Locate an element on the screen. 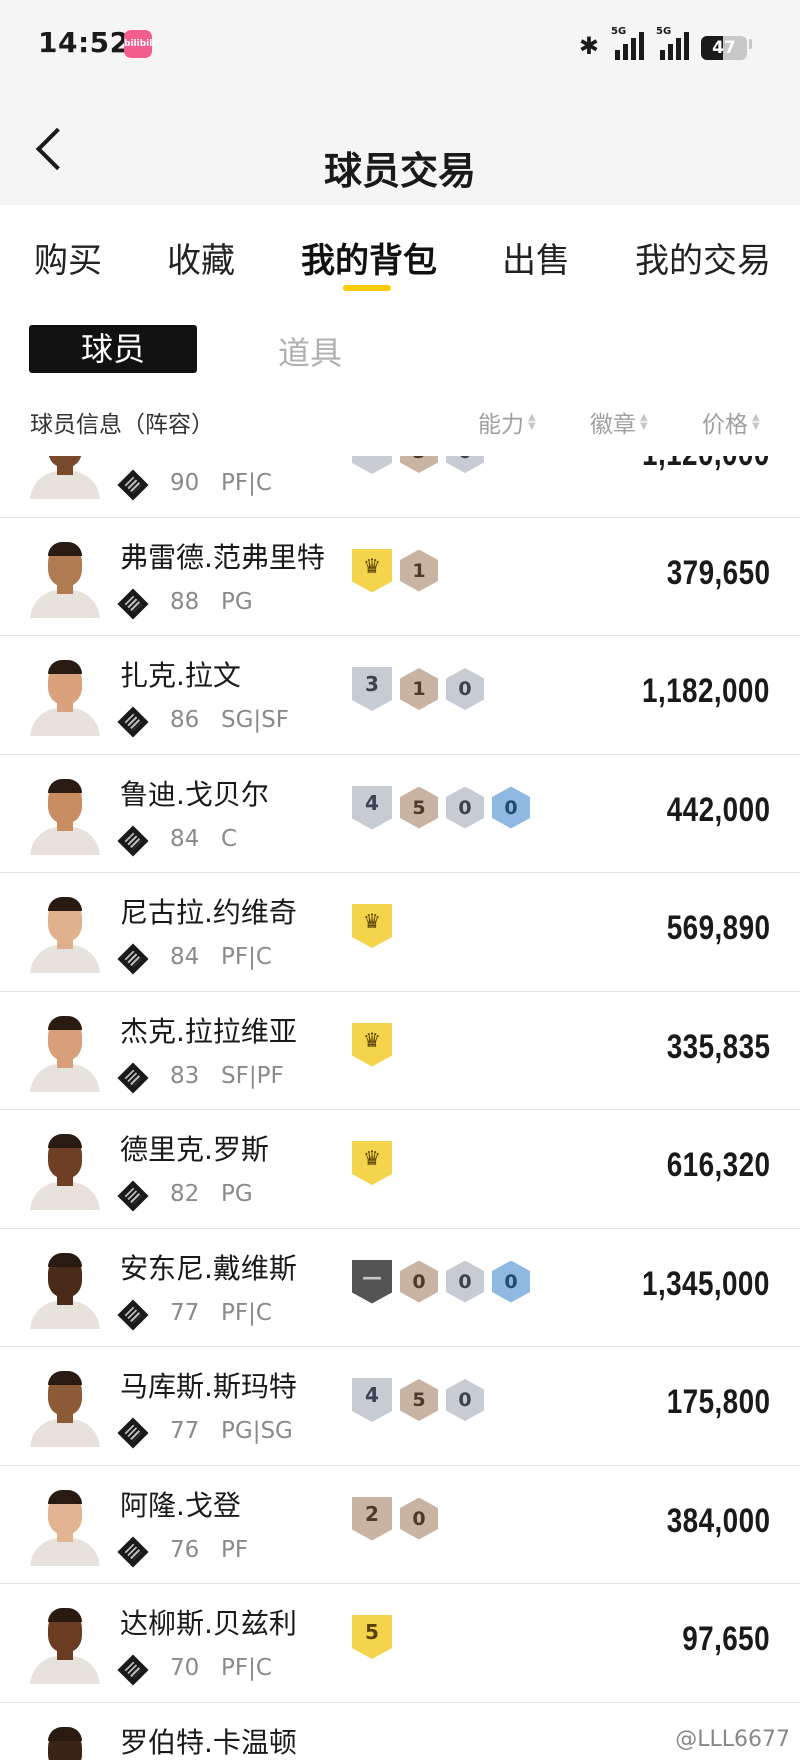  subtab-players: 球员 is located at coordinates (113, 349).